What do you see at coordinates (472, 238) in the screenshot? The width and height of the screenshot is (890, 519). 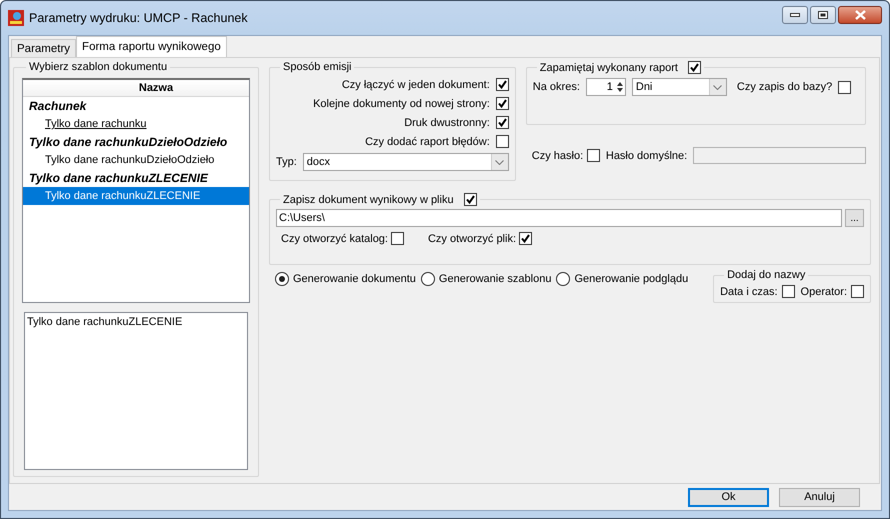 I see `option-label: Czy otworzyć plik:` at bounding box center [472, 238].